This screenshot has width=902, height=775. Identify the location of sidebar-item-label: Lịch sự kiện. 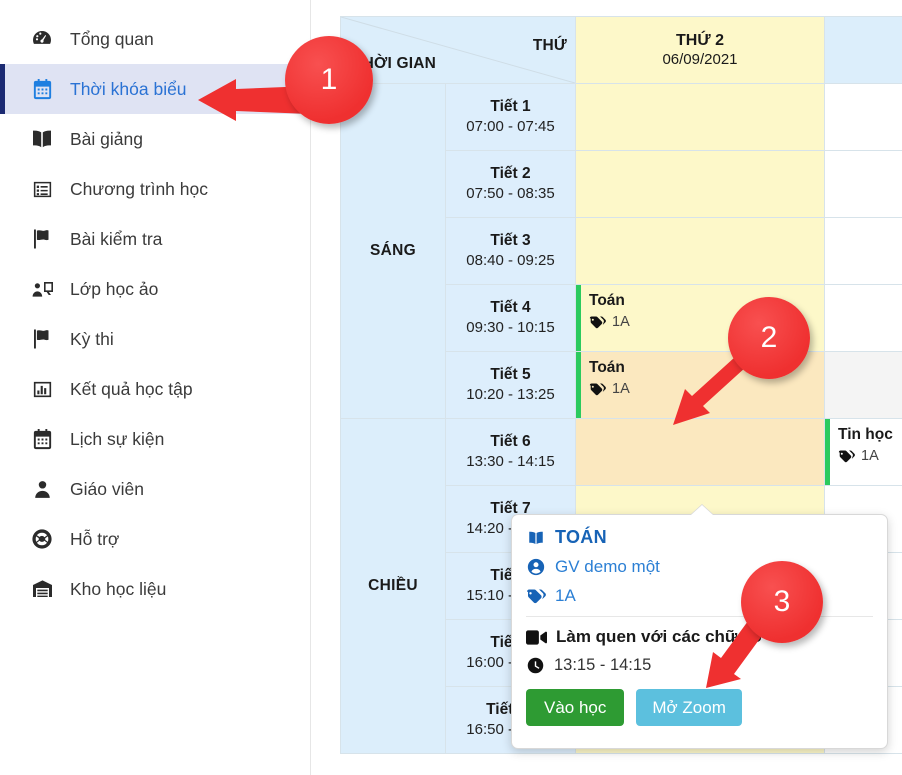
(117, 438).